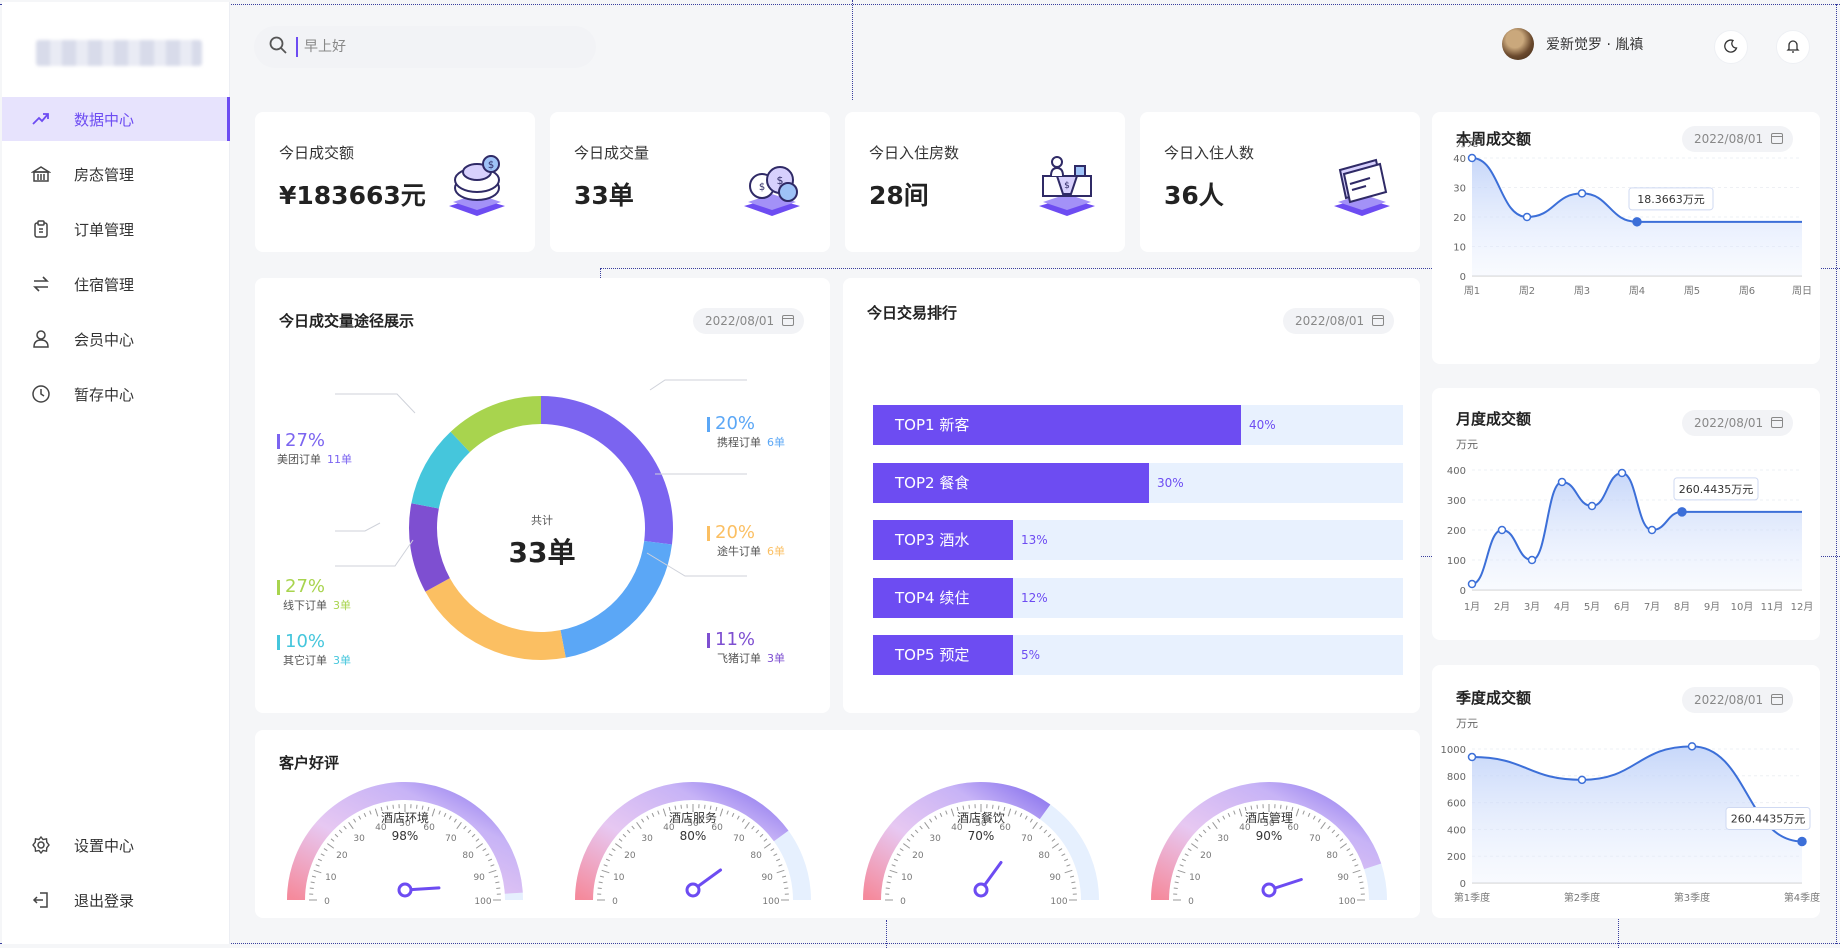 The image size is (1840, 948). I want to click on donut-label-meituan: 27% 美团订单 11单, so click(314, 448).